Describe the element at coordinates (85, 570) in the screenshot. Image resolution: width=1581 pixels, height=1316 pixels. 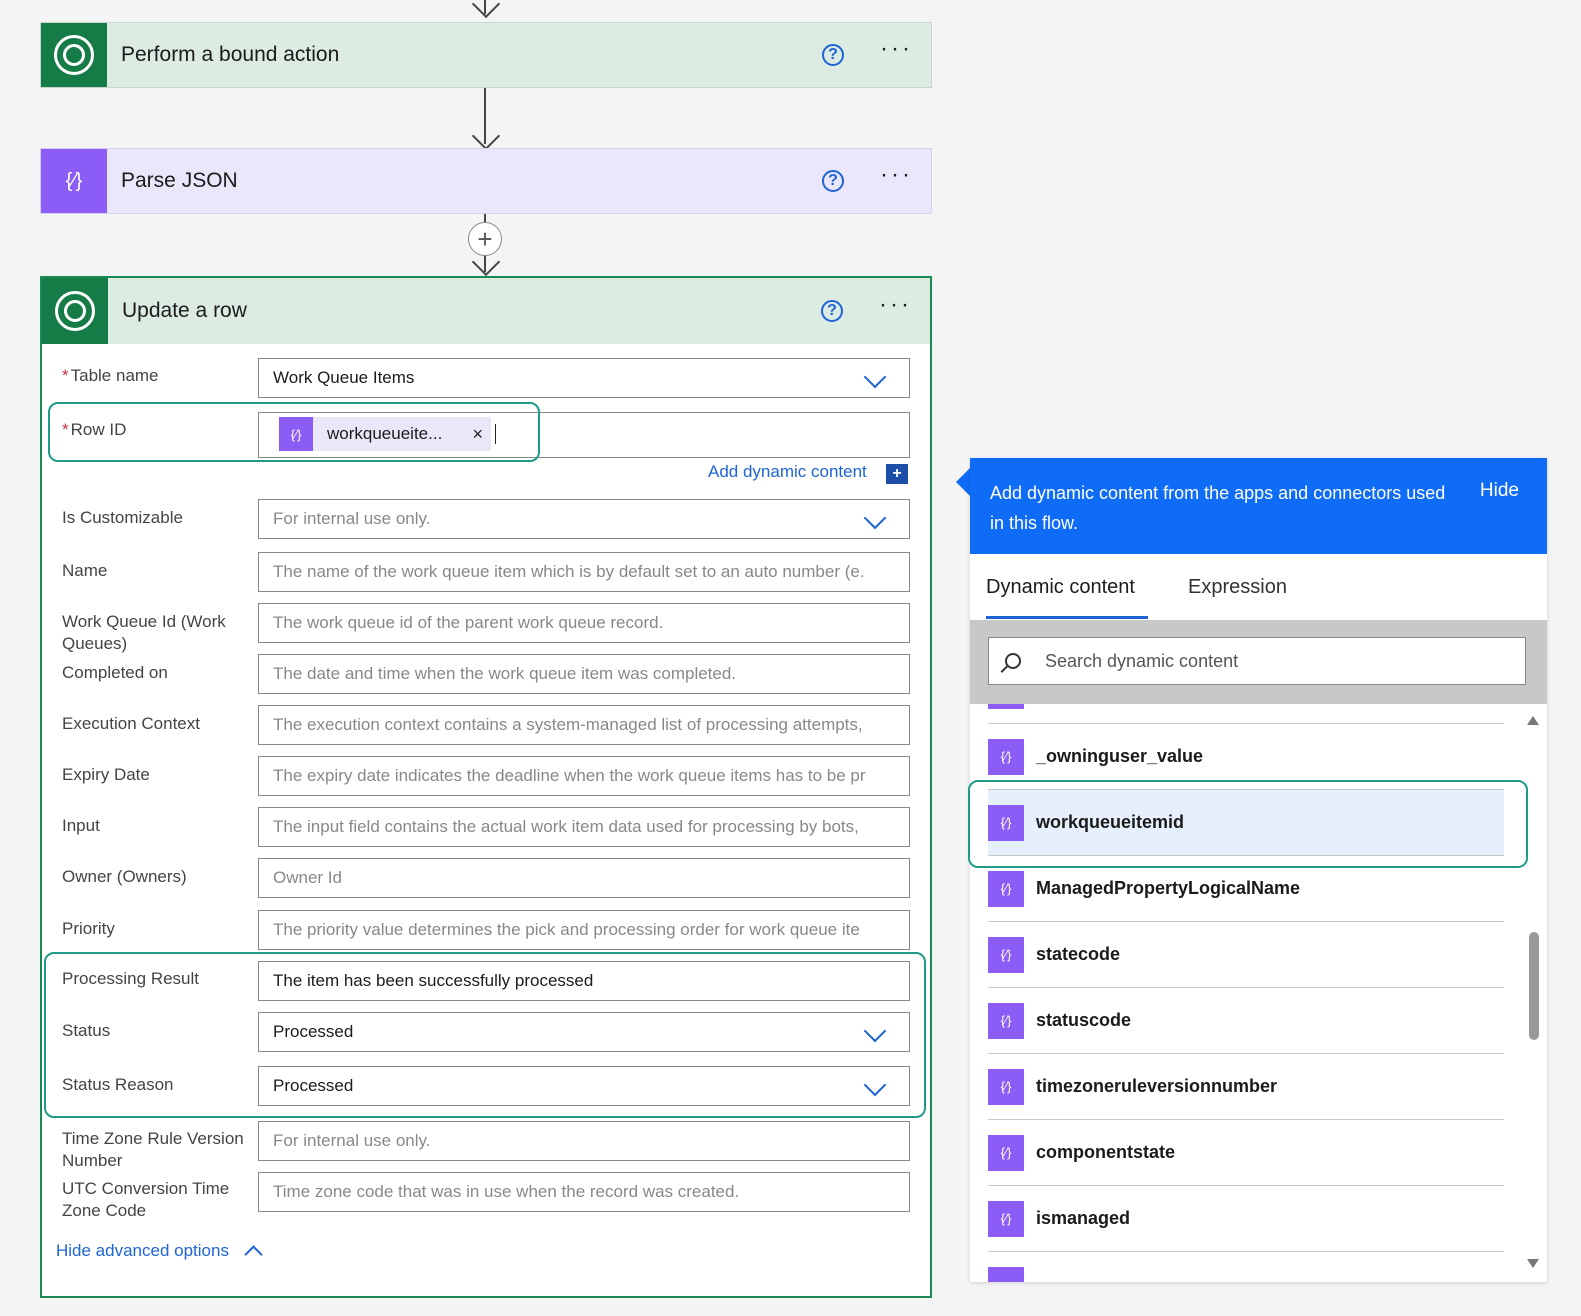
I see `name-label: Name` at that location.